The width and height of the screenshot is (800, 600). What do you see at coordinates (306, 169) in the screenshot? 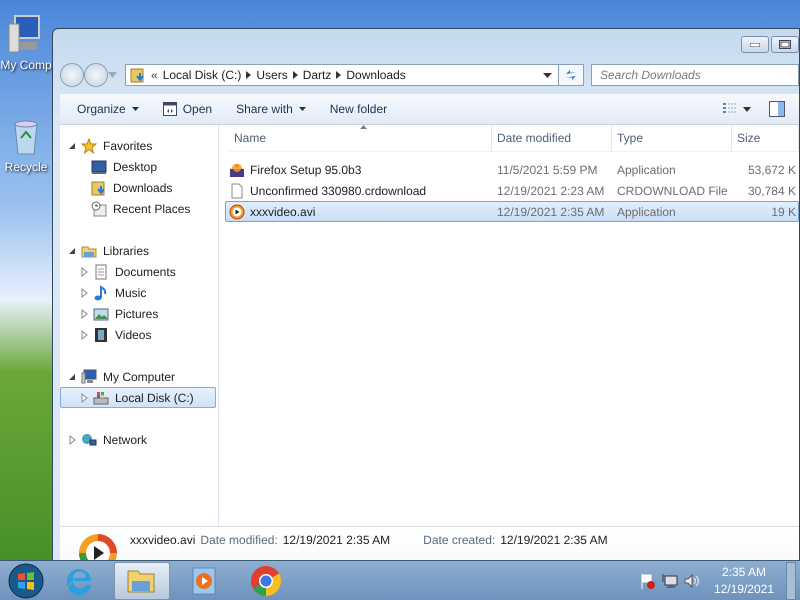
I see `file-name: Firefox Setup 95.0b3` at bounding box center [306, 169].